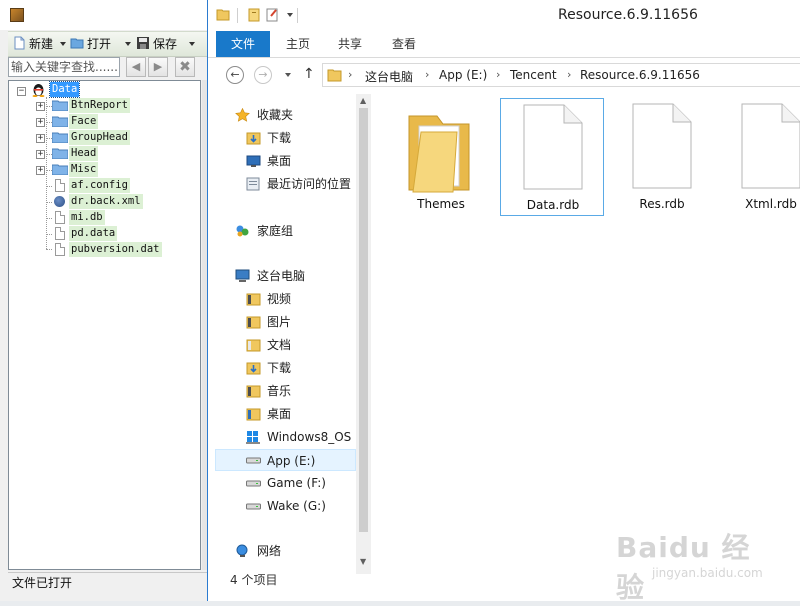  What do you see at coordinates (32, 44) in the screenshot?
I see `new-button: 新建` at bounding box center [32, 44].